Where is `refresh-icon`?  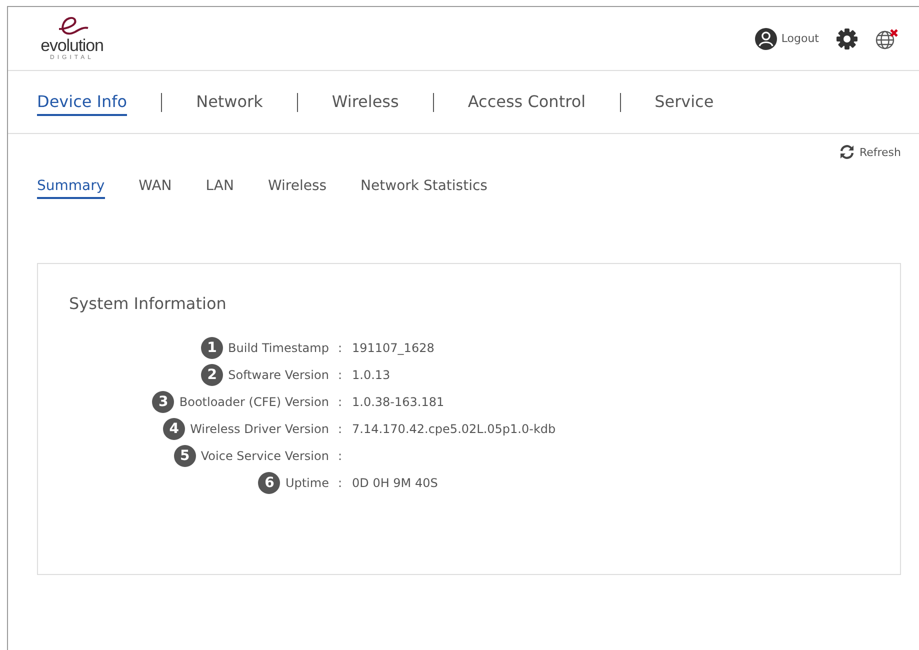
refresh-icon is located at coordinates (847, 152).